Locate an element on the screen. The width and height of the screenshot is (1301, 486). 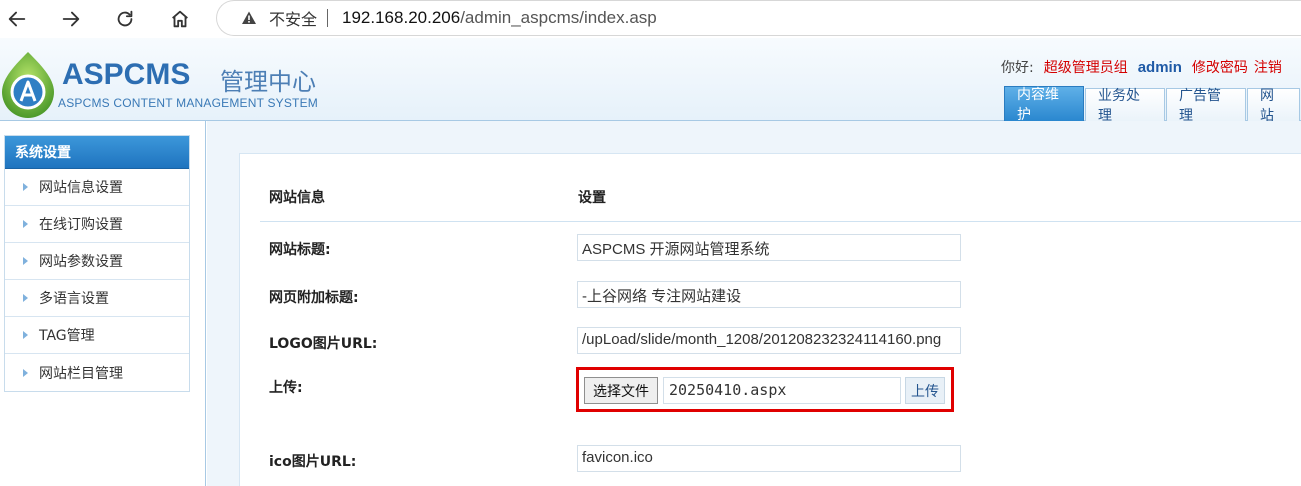
back-button is located at coordinates (17, 19).